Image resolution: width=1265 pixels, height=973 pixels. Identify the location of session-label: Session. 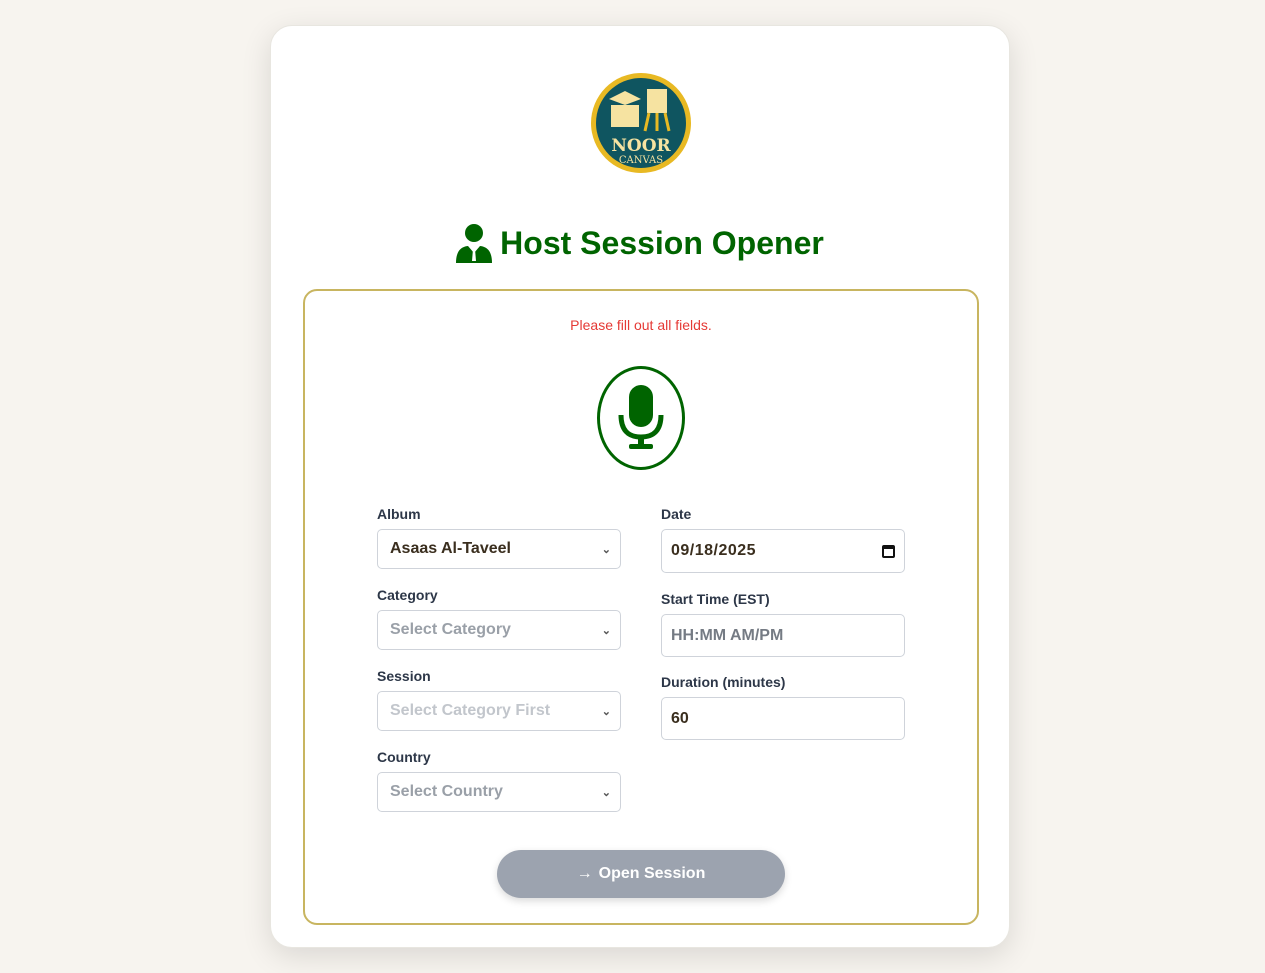
(404, 676).